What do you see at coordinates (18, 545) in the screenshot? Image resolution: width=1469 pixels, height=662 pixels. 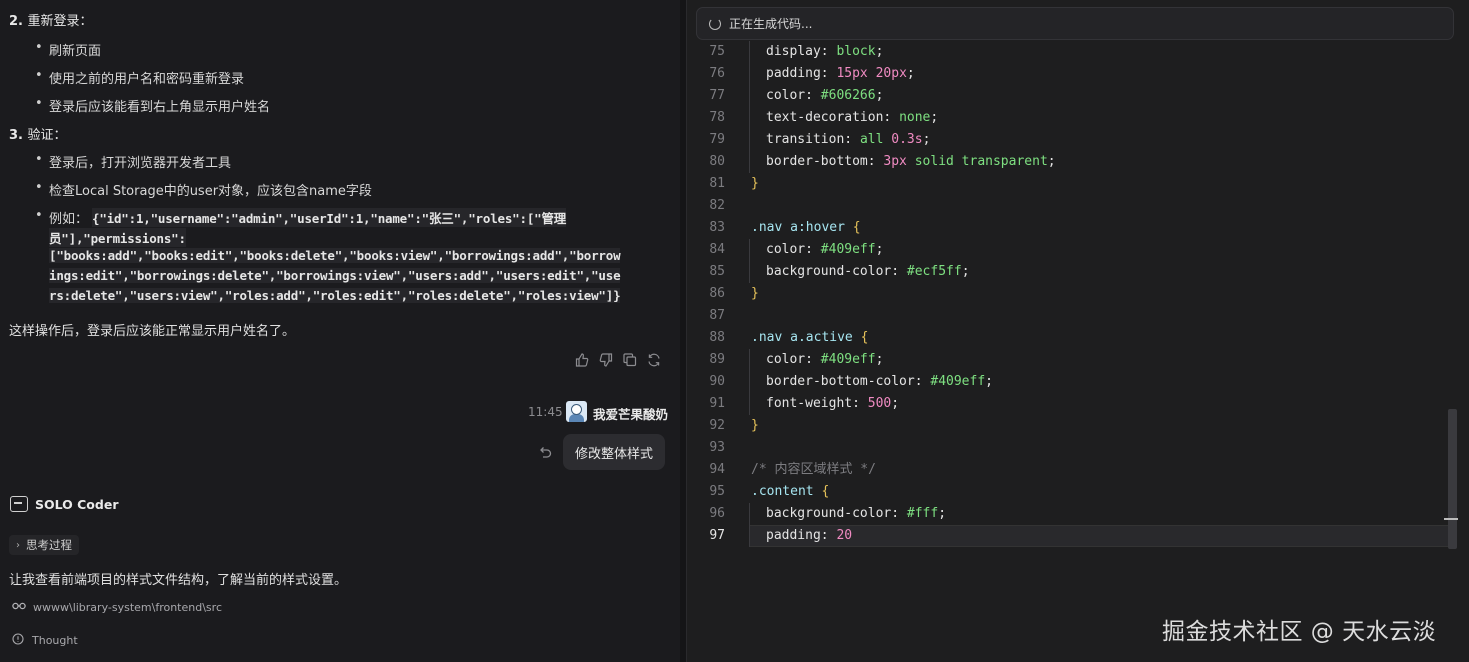 I see `chevron-right-icon: ›` at bounding box center [18, 545].